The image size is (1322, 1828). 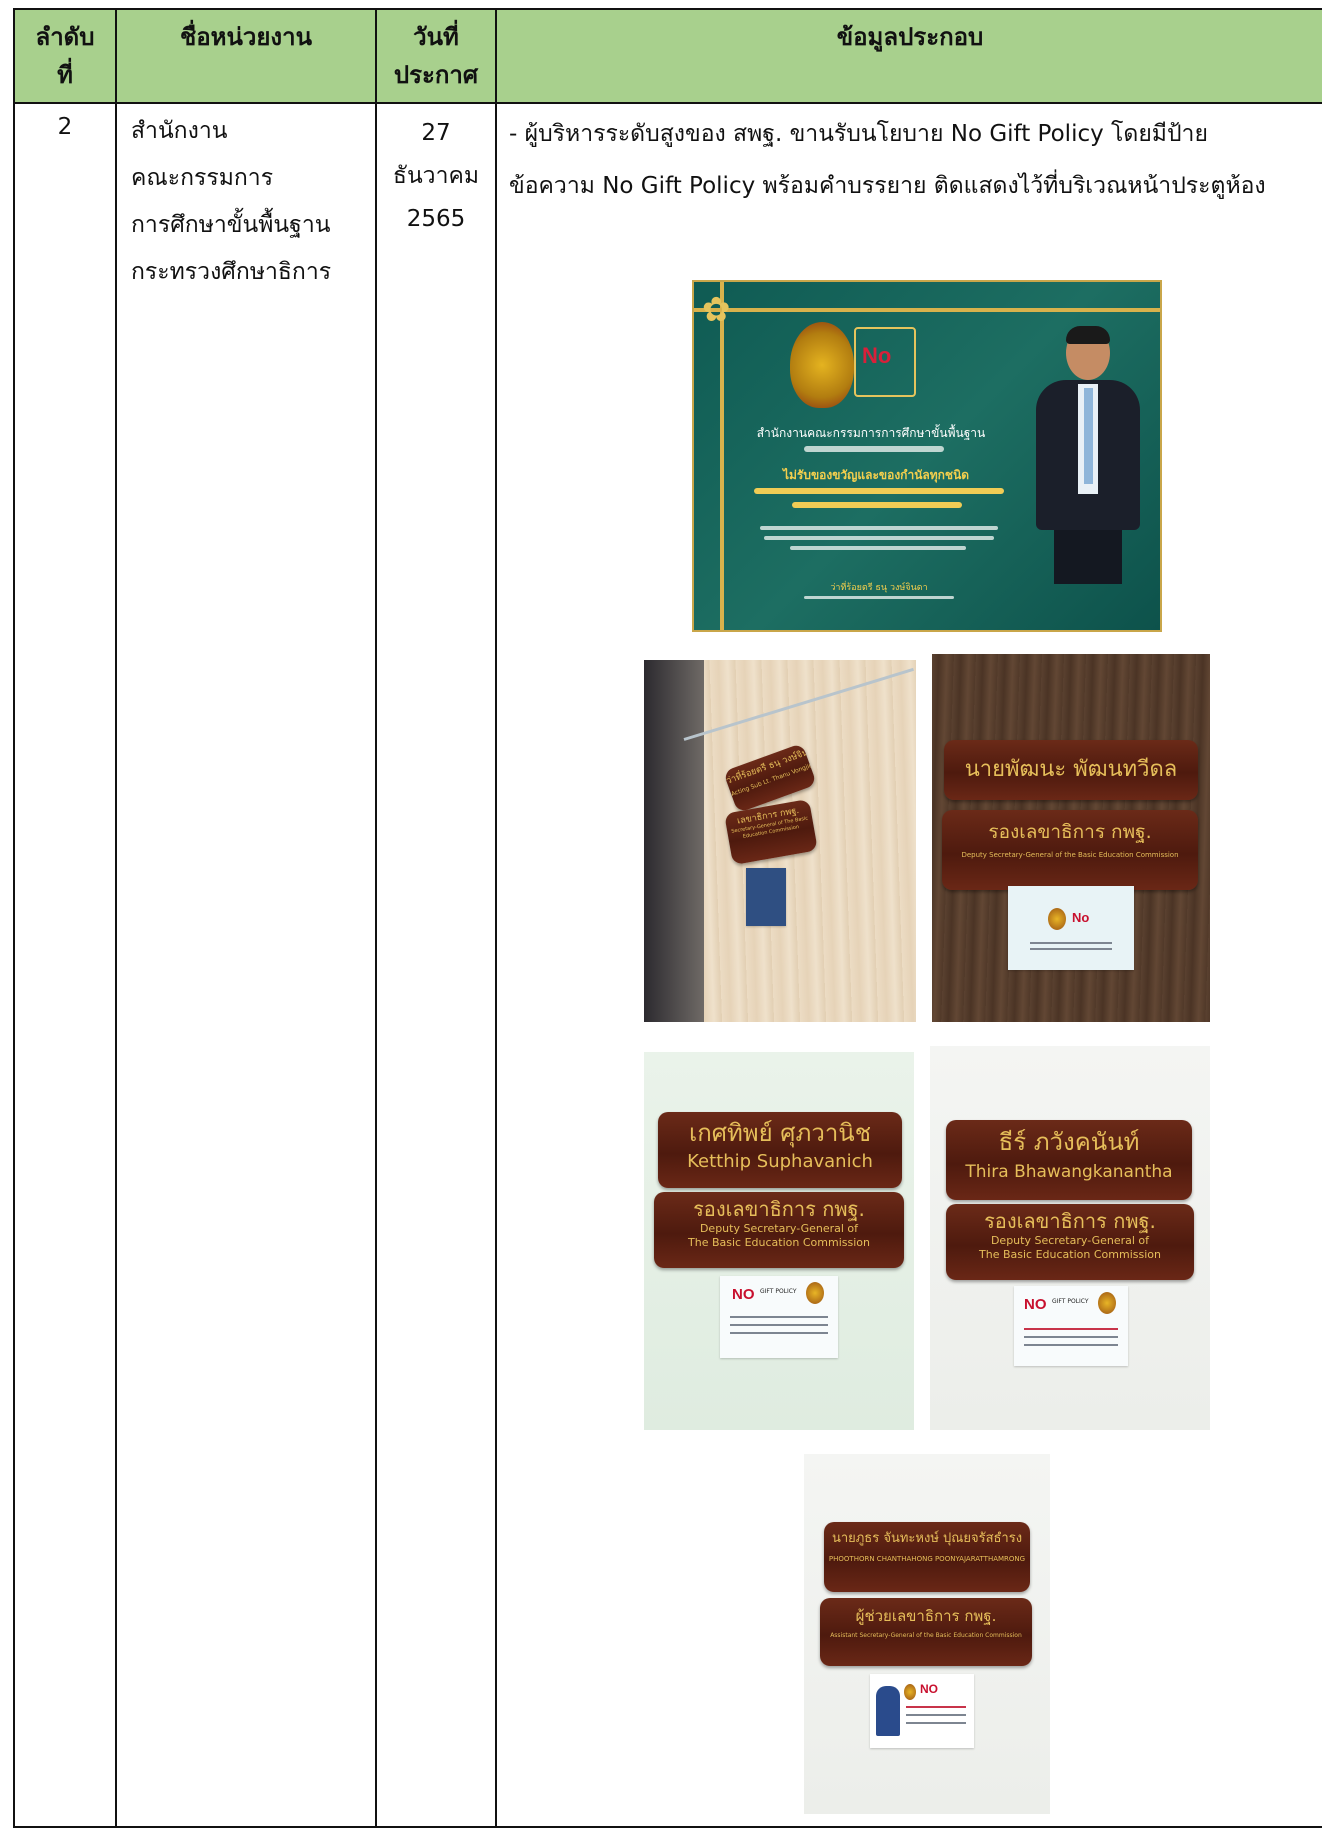 I want to click on obec-seal-icon, so click(x=822, y=365).